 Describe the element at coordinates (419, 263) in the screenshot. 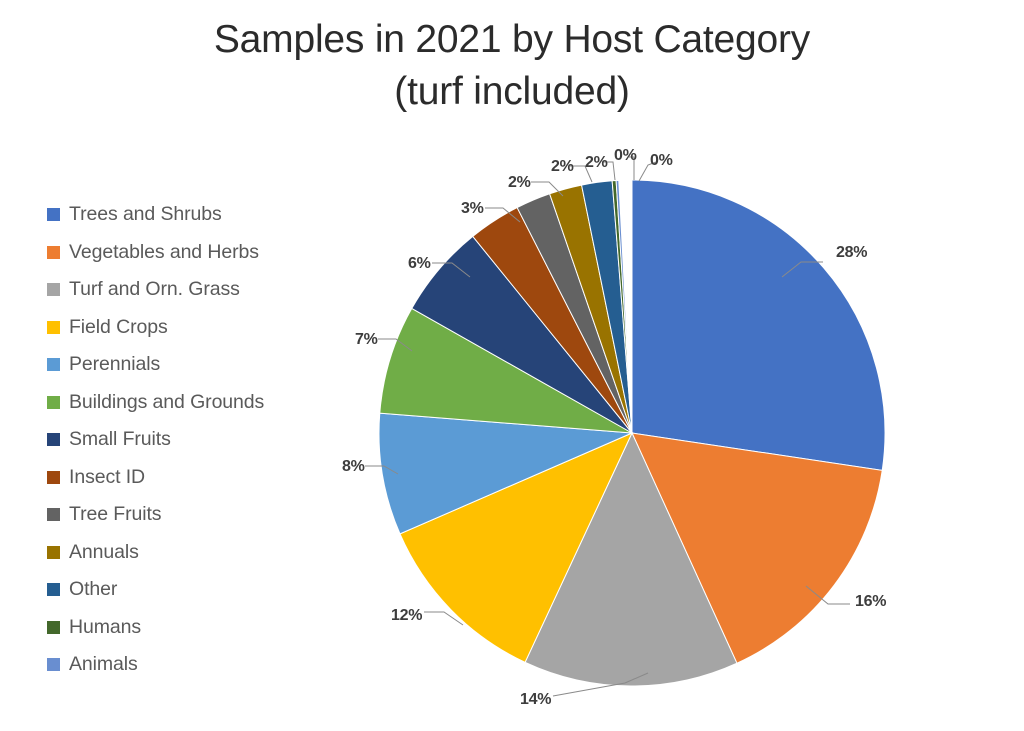

I see `pie-slice-percent-label: 6%` at that location.